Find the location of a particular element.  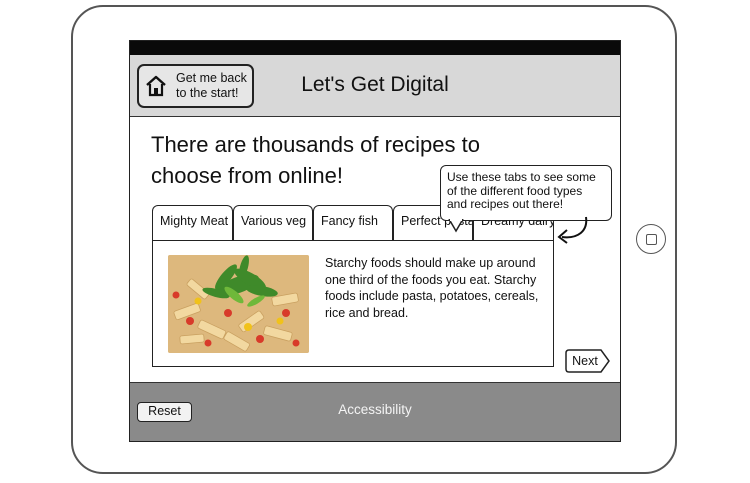

home-square-icon is located at coordinates (651, 239).